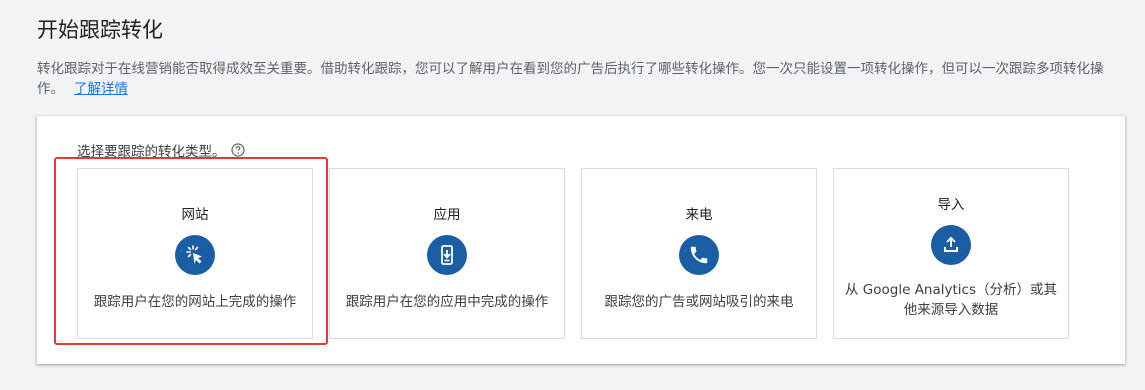  What do you see at coordinates (101, 89) in the screenshot?
I see `learn-more-link: 了解详情` at bounding box center [101, 89].